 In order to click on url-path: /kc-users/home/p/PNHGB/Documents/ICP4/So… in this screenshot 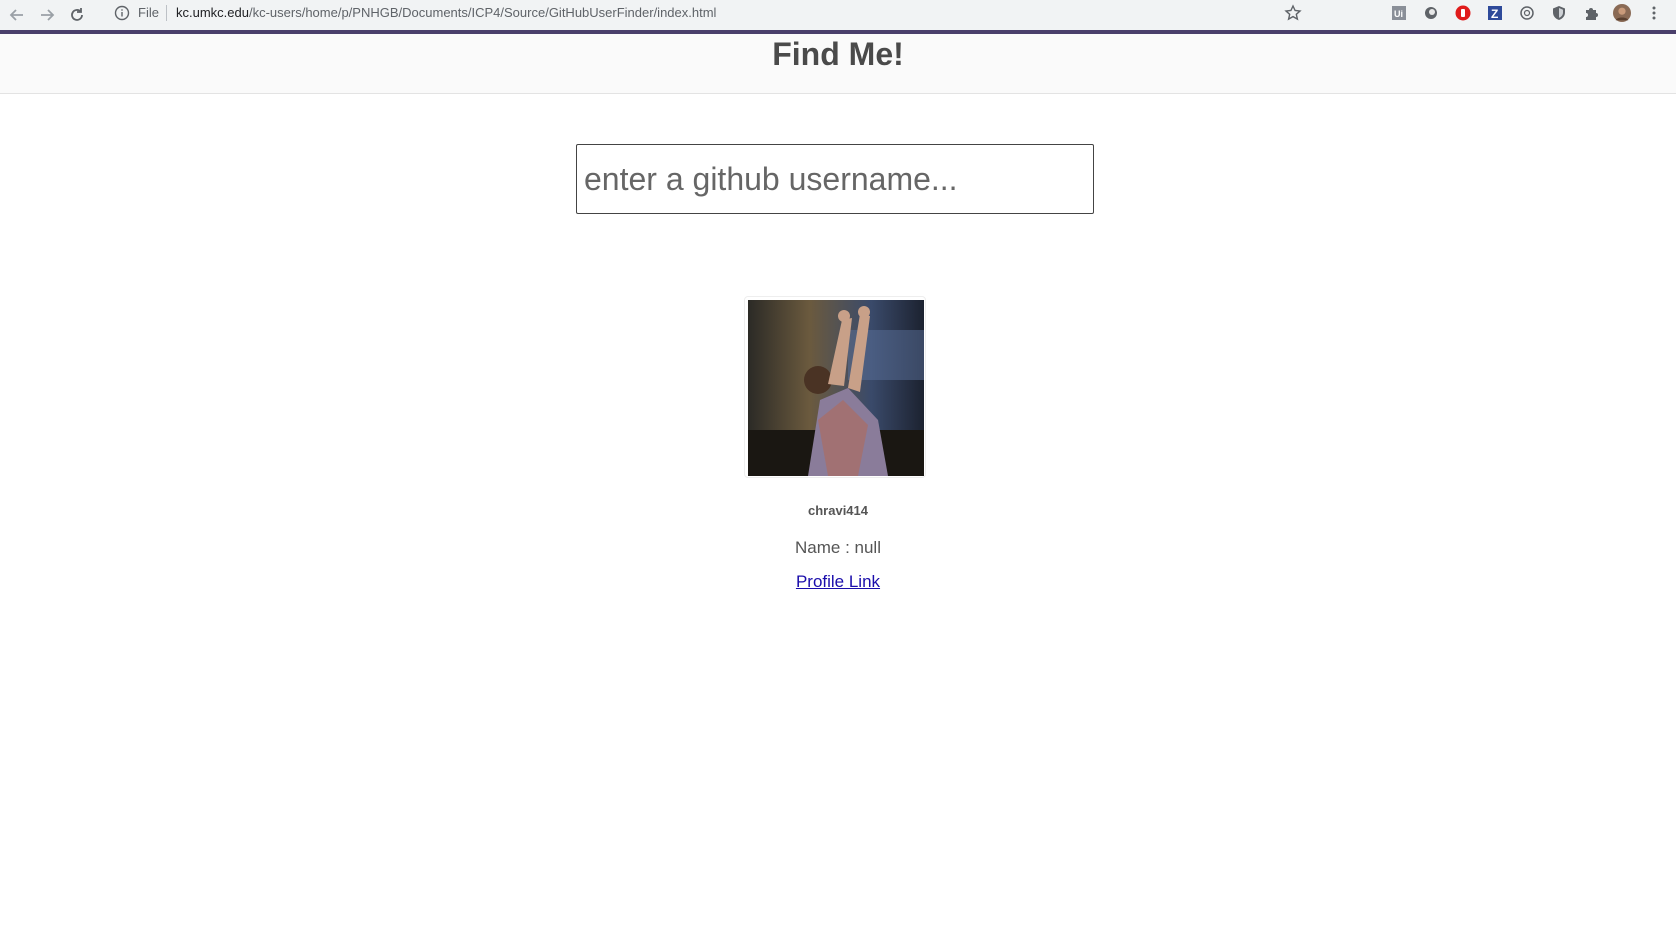, I will do `click(482, 12)`.